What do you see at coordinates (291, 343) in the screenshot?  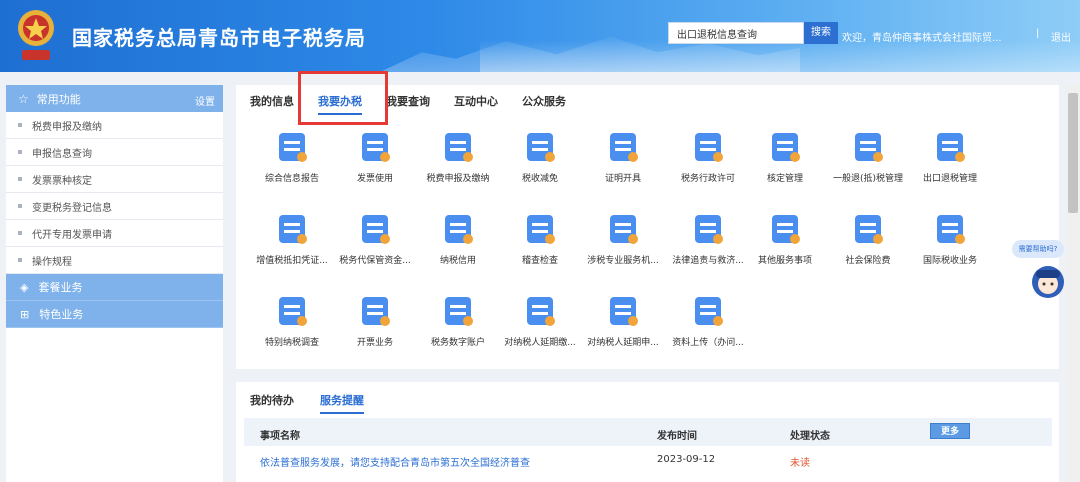 I see `function-tile-label: 特别纳税调查` at bounding box center [291, 343].